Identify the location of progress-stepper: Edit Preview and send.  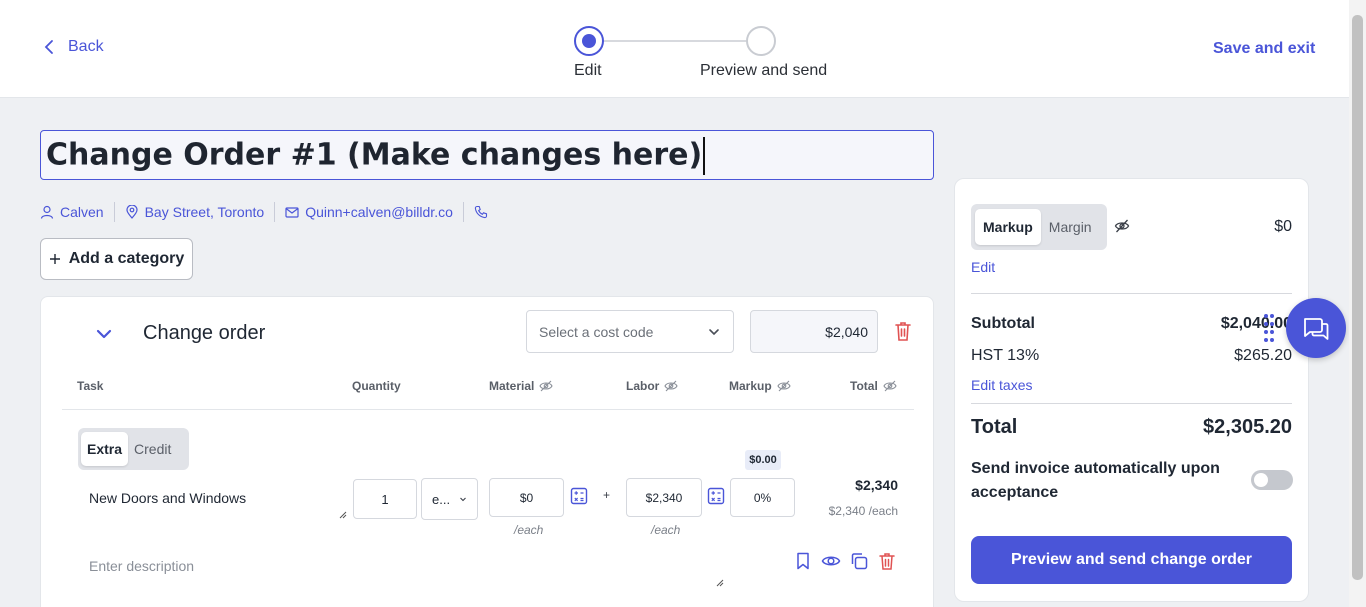
(705, 56).